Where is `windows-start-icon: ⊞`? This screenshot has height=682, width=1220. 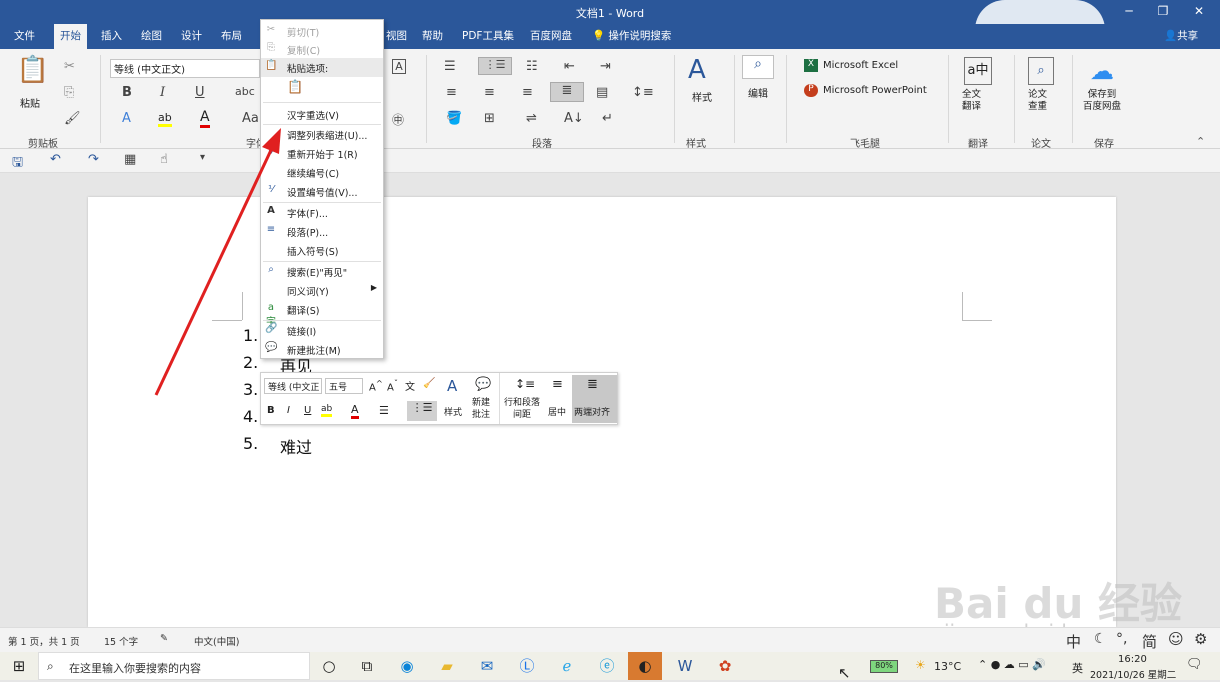 windows-start-icon: ⊞ is located at coordinates (19, 666).